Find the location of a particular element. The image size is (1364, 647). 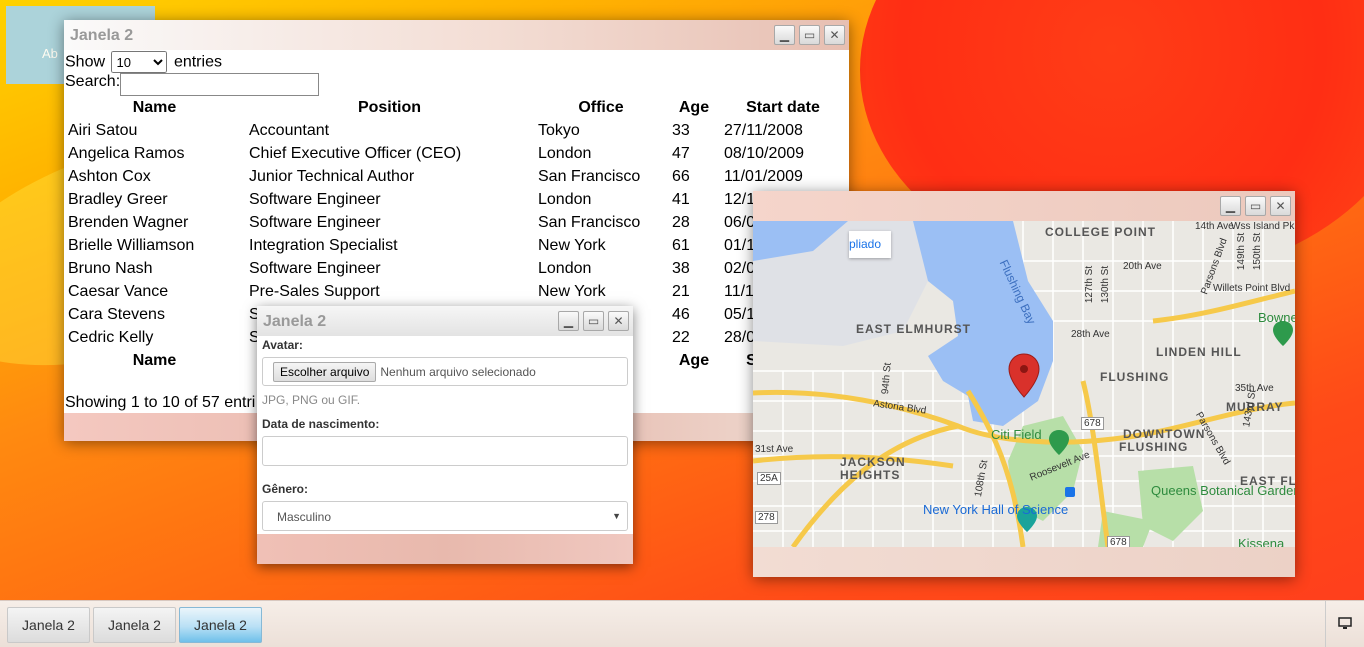

map-label-east-elmhurst: EAST ELMHURST is located at coordinates (913, 329).